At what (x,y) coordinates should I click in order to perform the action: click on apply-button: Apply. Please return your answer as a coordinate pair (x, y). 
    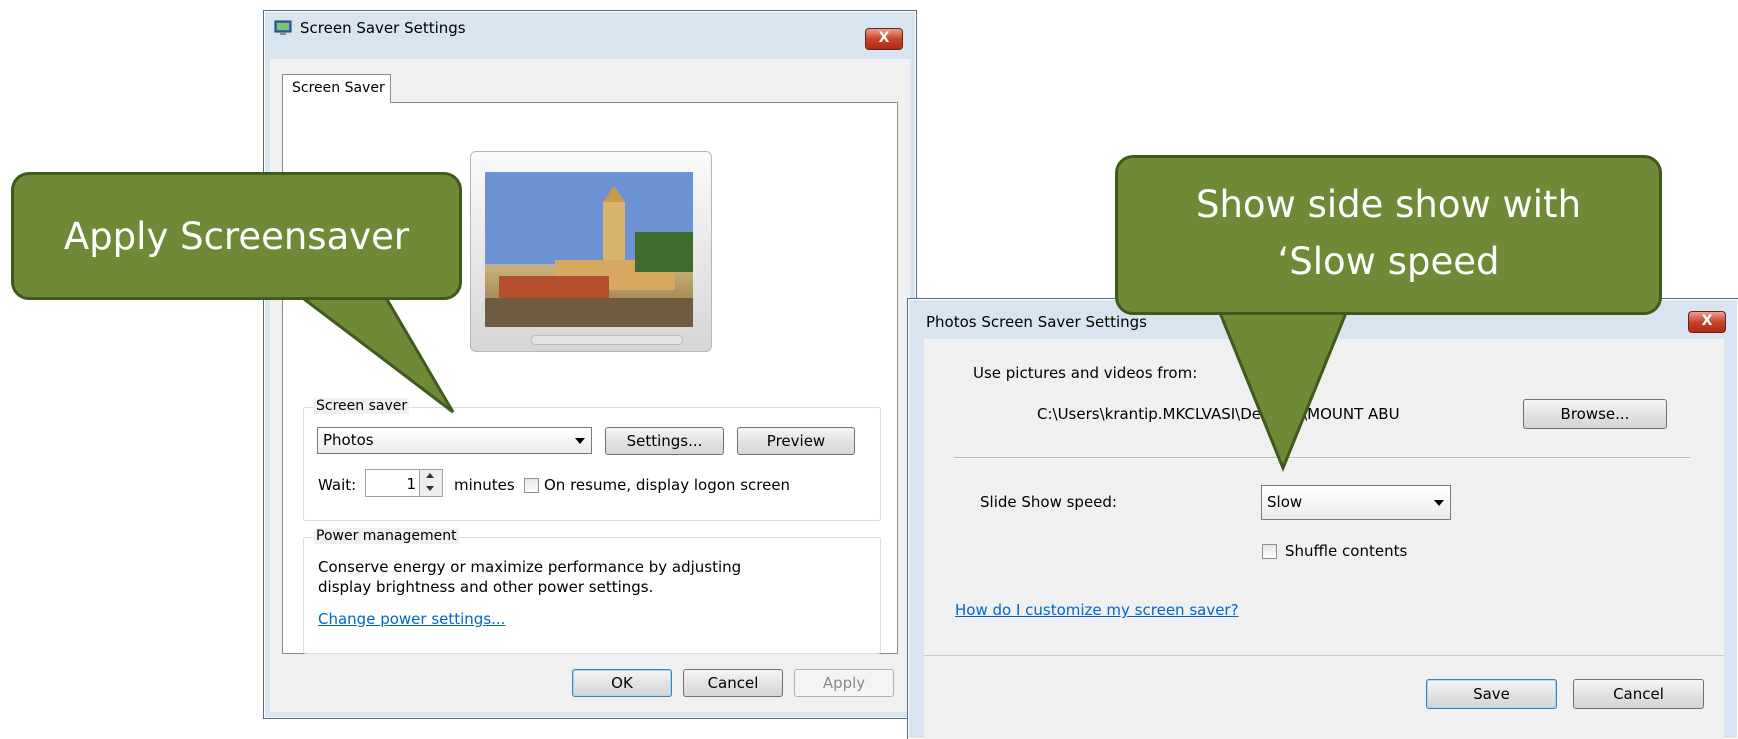
    Looking at the image, I should click on (844, 683).